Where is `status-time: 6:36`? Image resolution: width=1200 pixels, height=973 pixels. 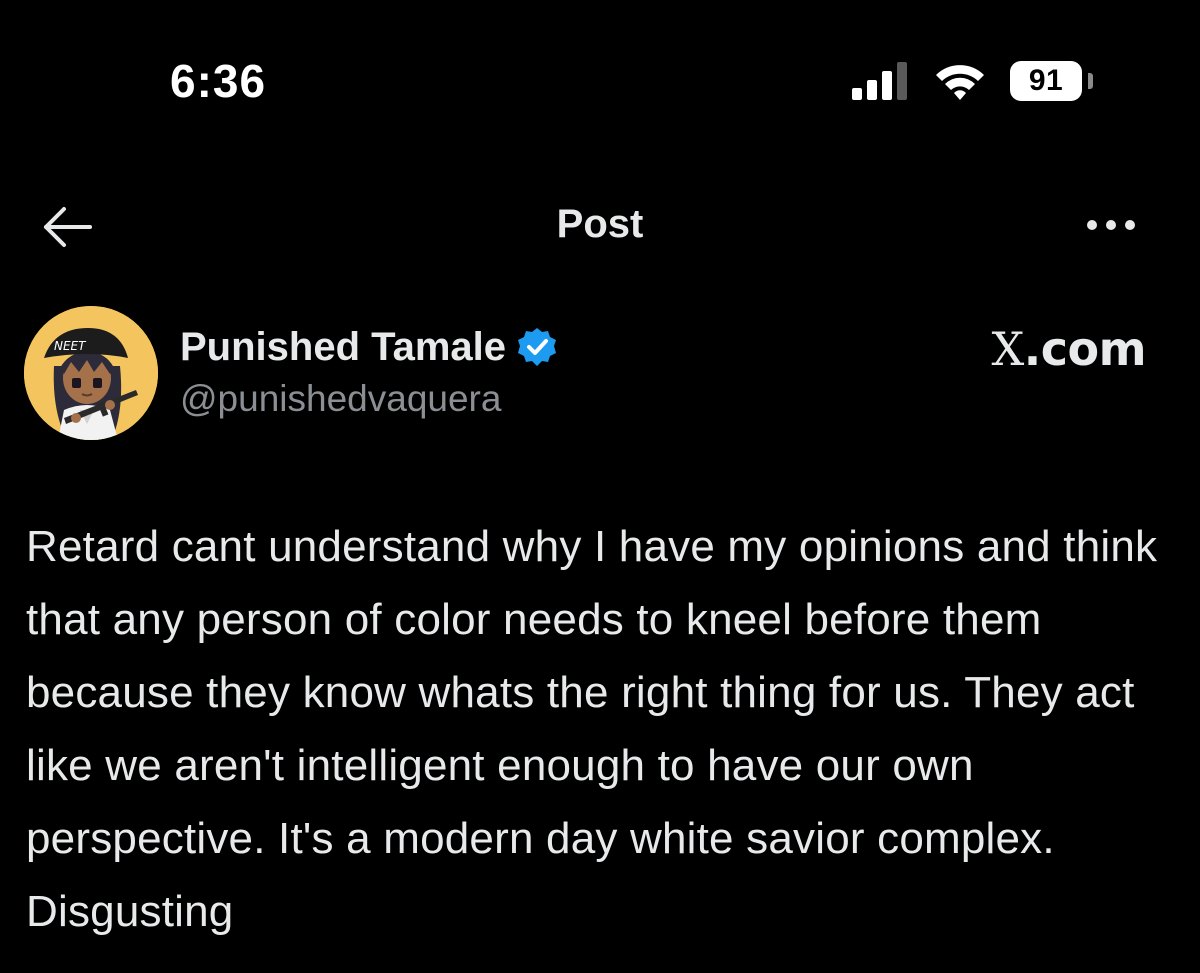
status-time: 6:36 is located at coordinates (218, 81).